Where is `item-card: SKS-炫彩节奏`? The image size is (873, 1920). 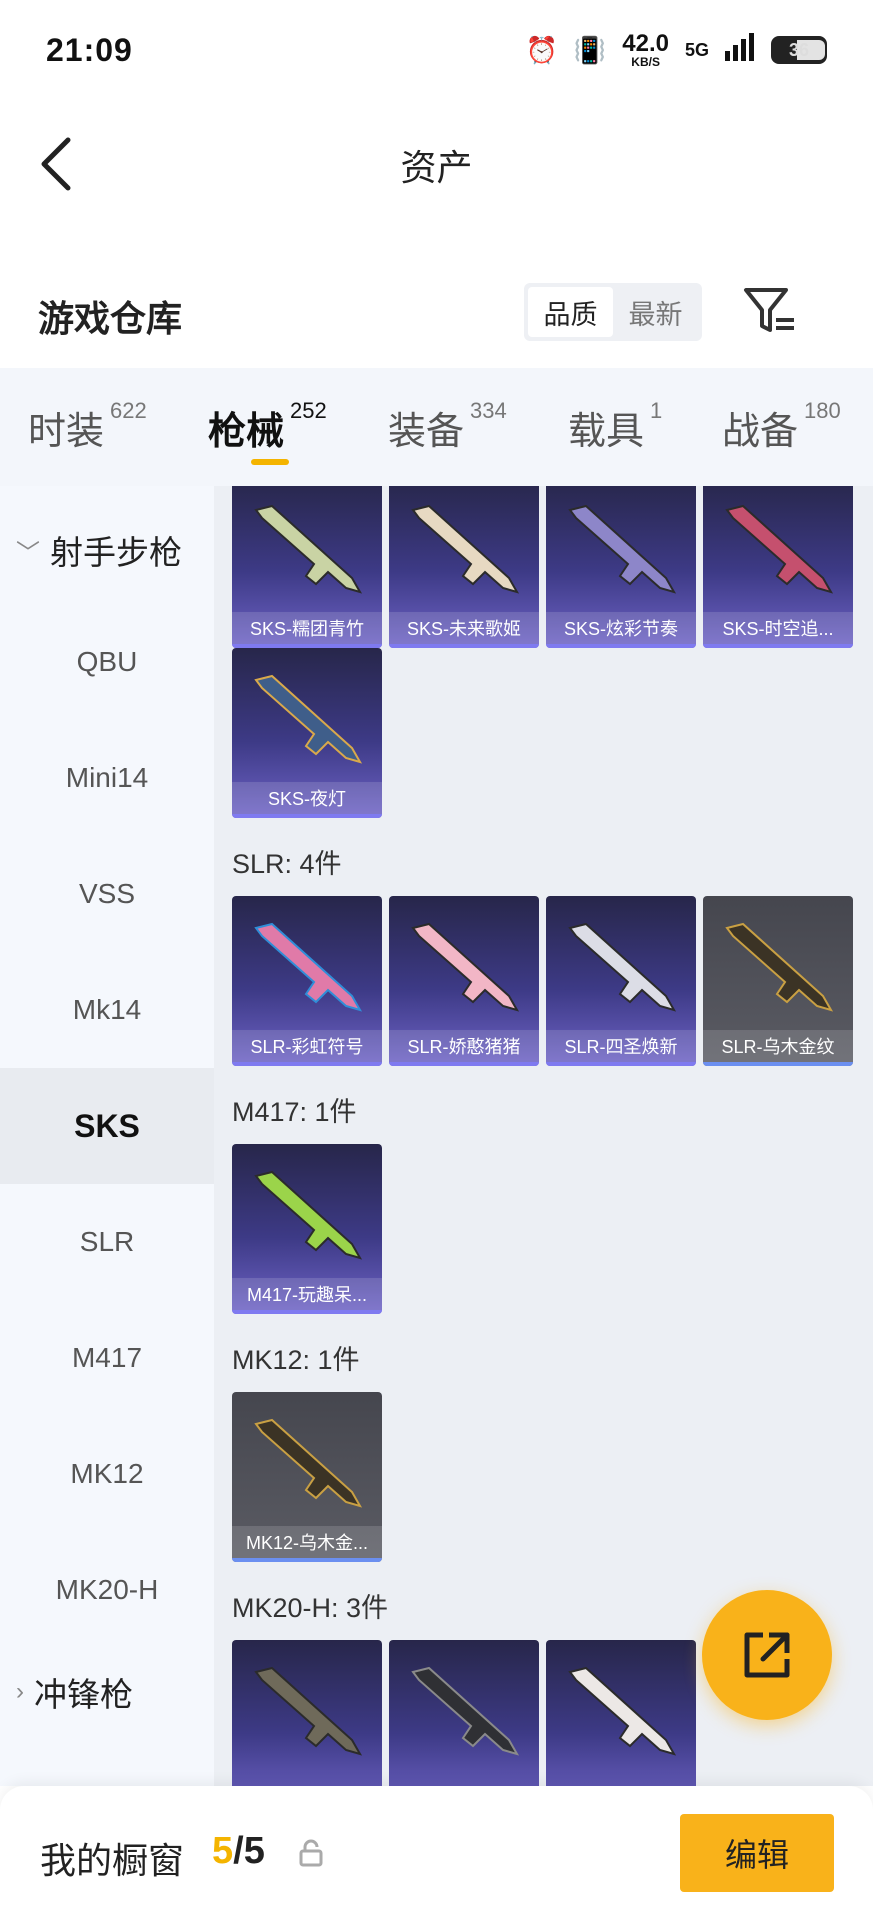 item-card: SKS-炫彩节奏 is located at coordinates (621, 567).